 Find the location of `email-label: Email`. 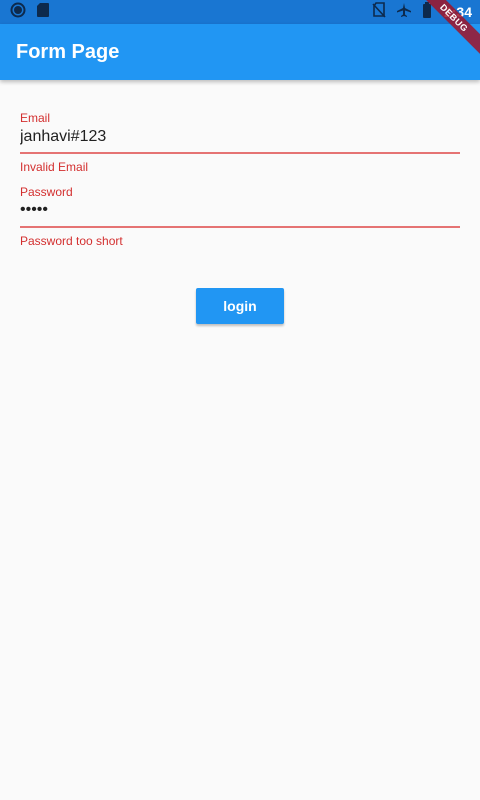

email-label: Email is located at coordinates (35, 118).